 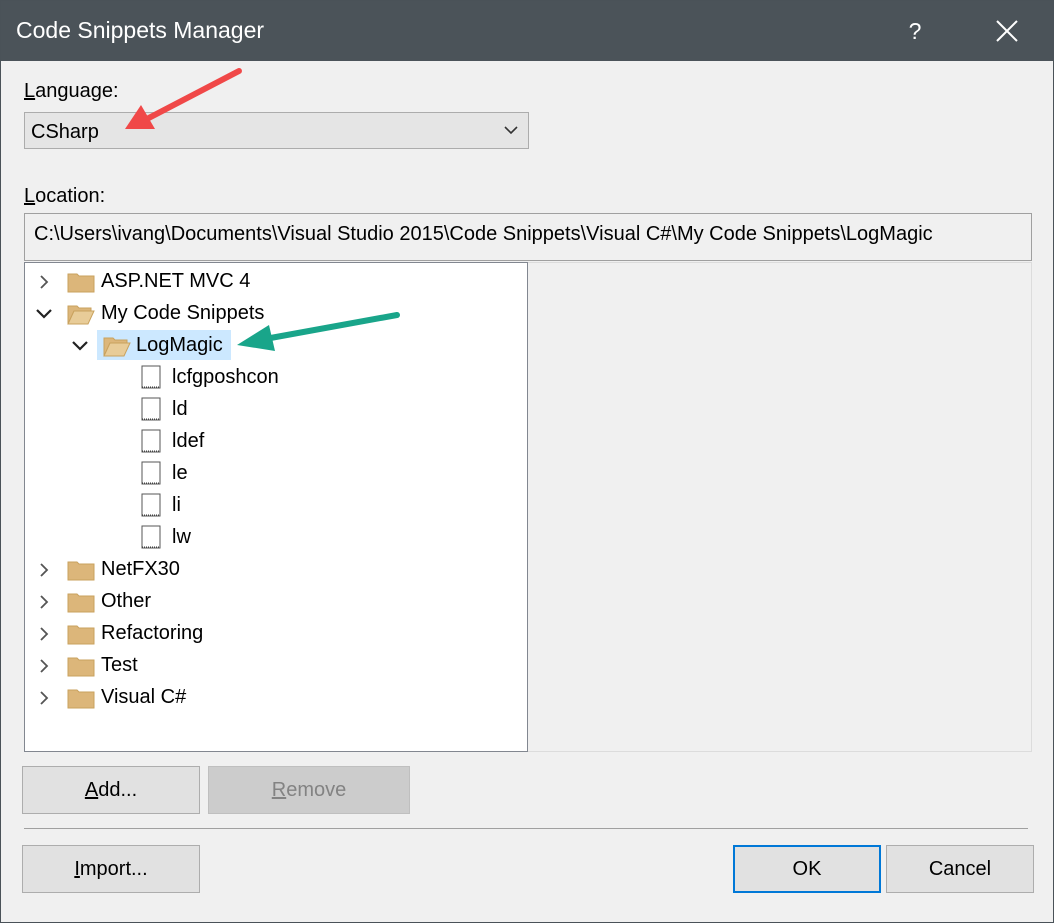 I want to click on tree-snippet-ldef: ldef, so click(x=239, y=441).